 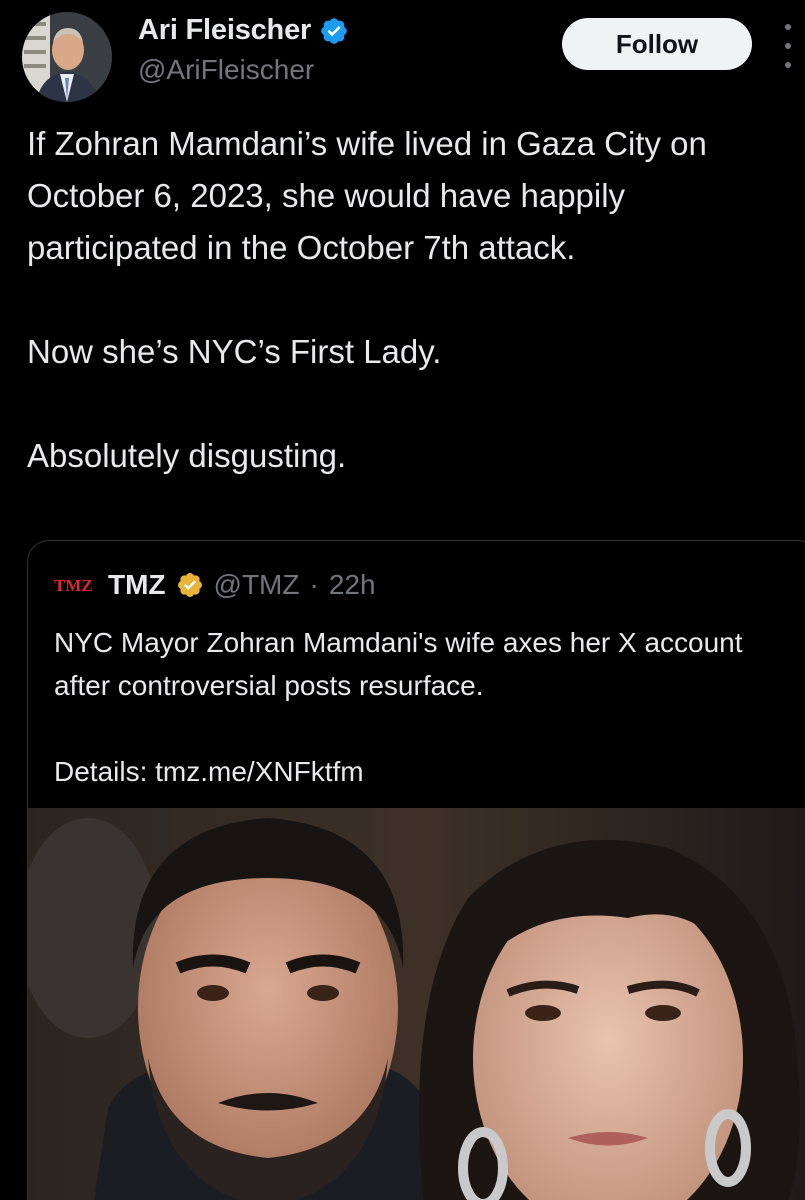 I want to click on gold-verified-badge-icon, so click(x=189, y=585).